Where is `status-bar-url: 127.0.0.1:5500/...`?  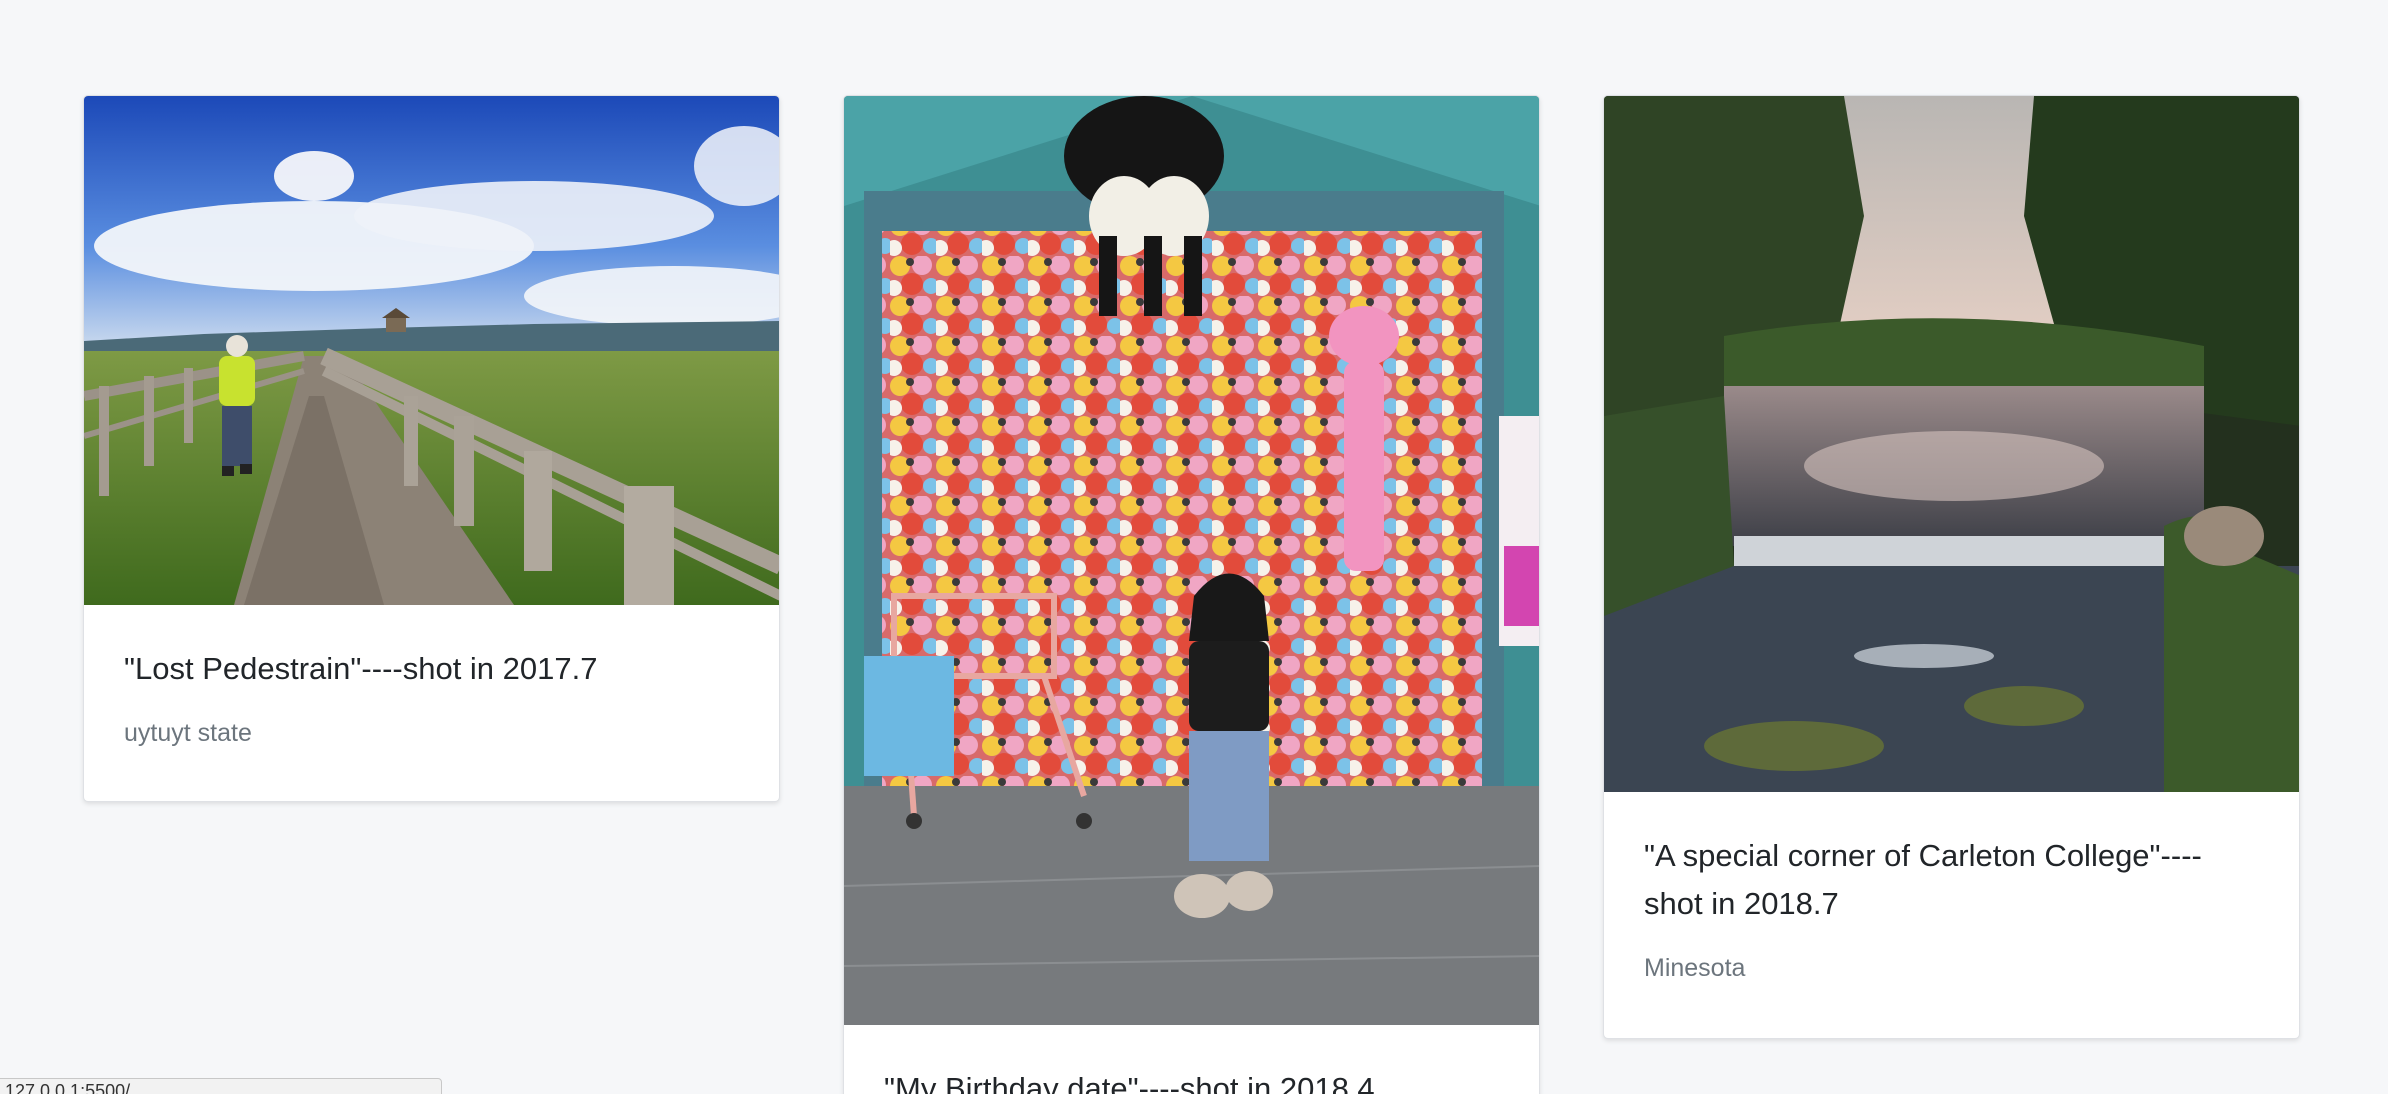 status-bar-url: 127.0.0.1:5500/... is located at coordinates (221, 1086).